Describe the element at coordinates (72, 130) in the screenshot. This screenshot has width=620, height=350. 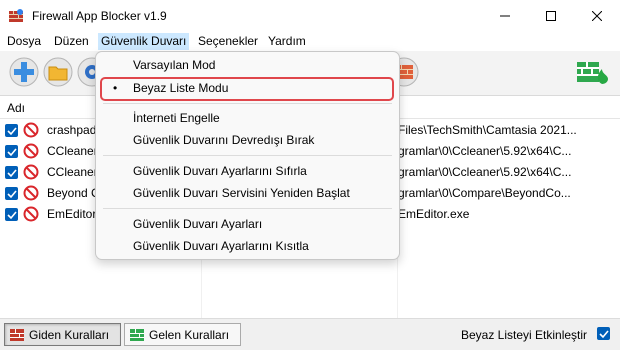
I see `row-name: crashpad` at that location.